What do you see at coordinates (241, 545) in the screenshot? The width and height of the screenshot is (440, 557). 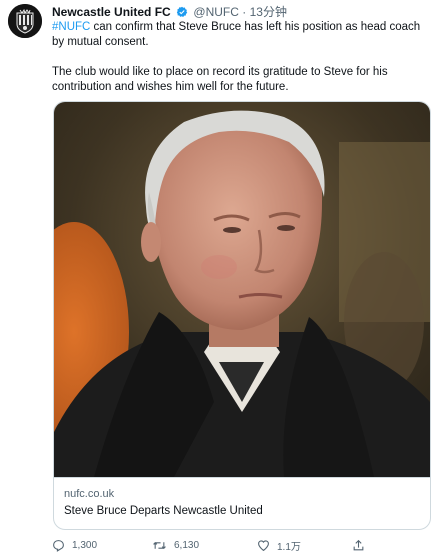 I see `tweet-actions: 1,300 6,130 1.1万` at bounding box center [241, 545].